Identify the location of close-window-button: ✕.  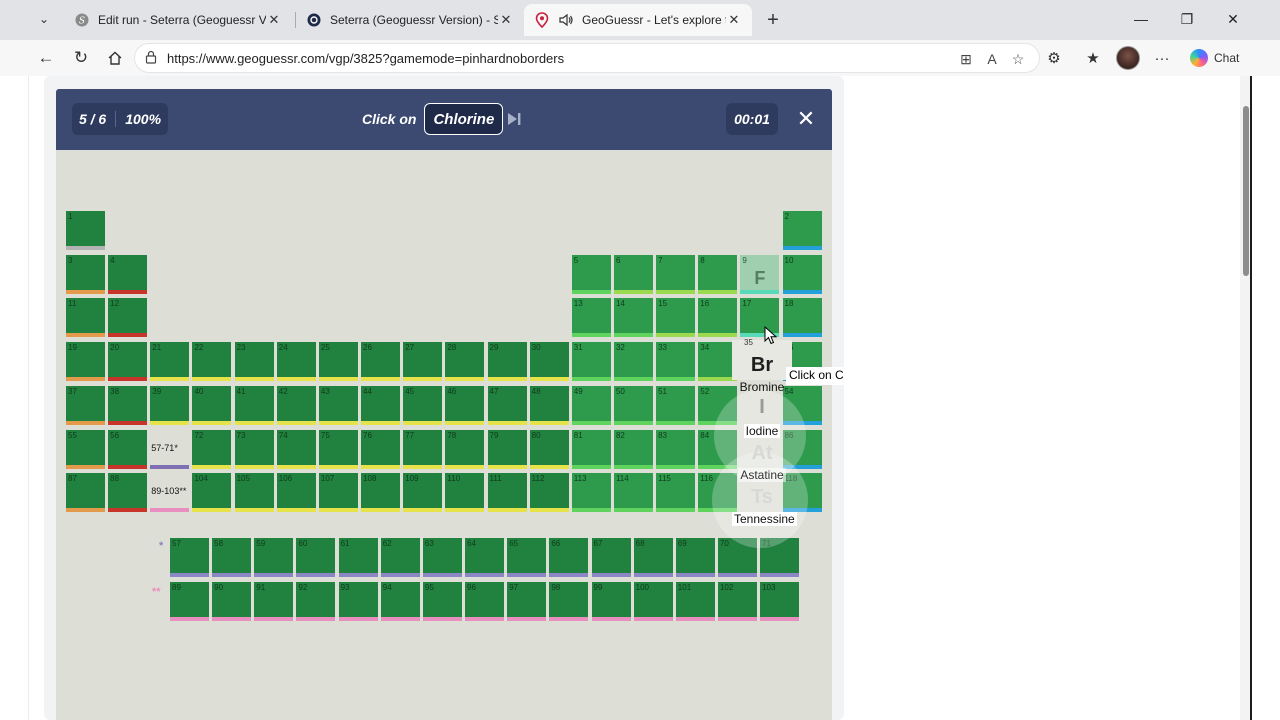
(1233, 19).